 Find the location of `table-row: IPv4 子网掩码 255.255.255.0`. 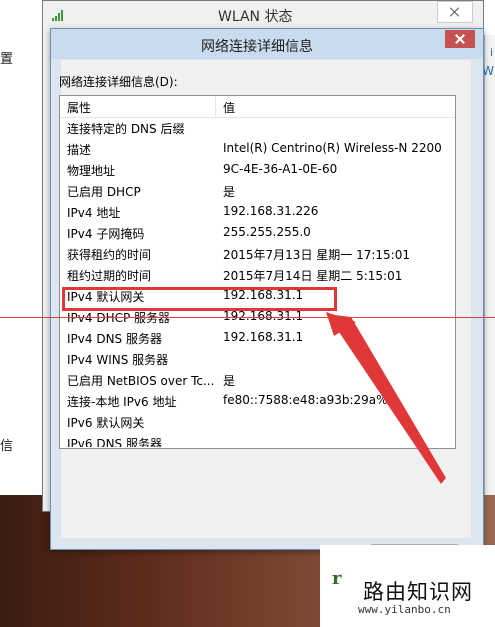

table-row: IPv4 子网掩码 255.255.255.0 is located at coordinates (257, 233).